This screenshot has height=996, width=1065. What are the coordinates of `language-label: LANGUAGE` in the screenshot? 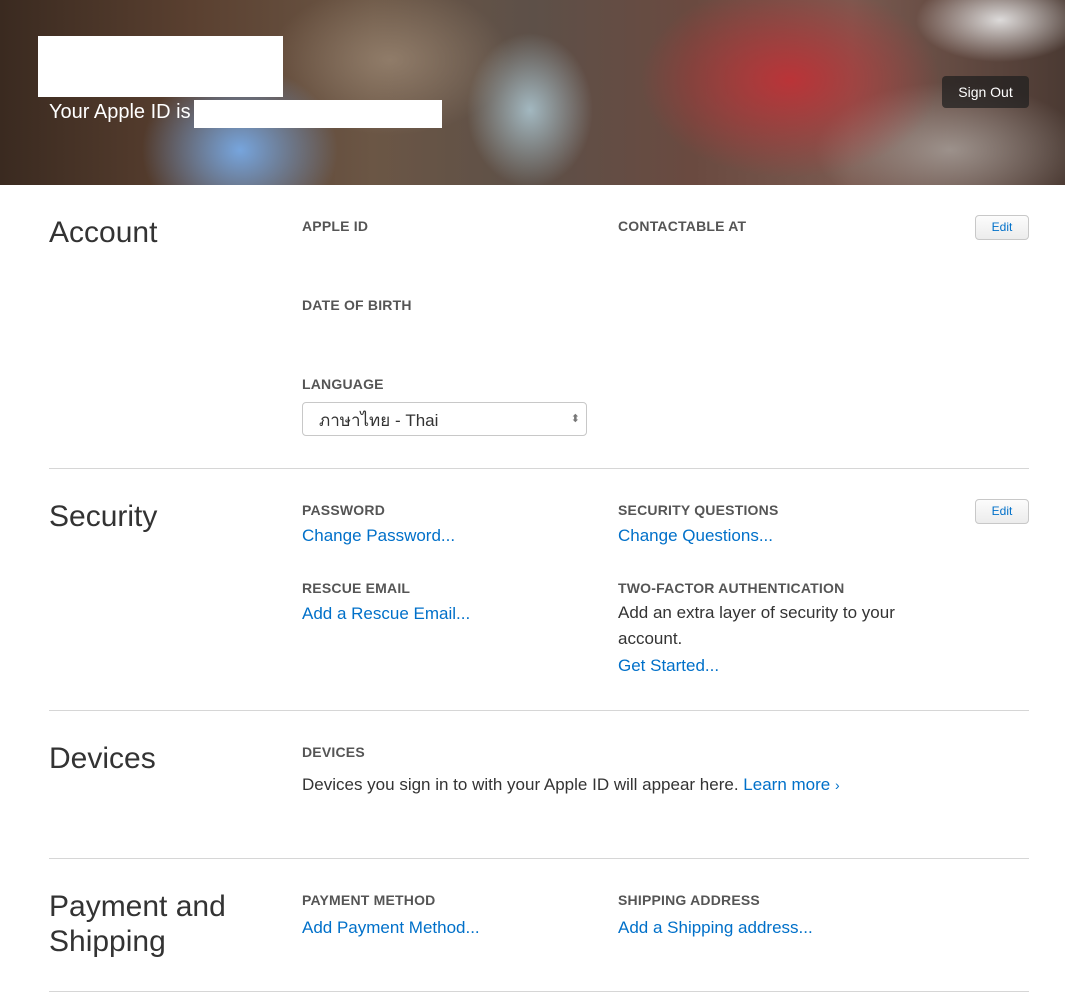 It's located at (343, 384).